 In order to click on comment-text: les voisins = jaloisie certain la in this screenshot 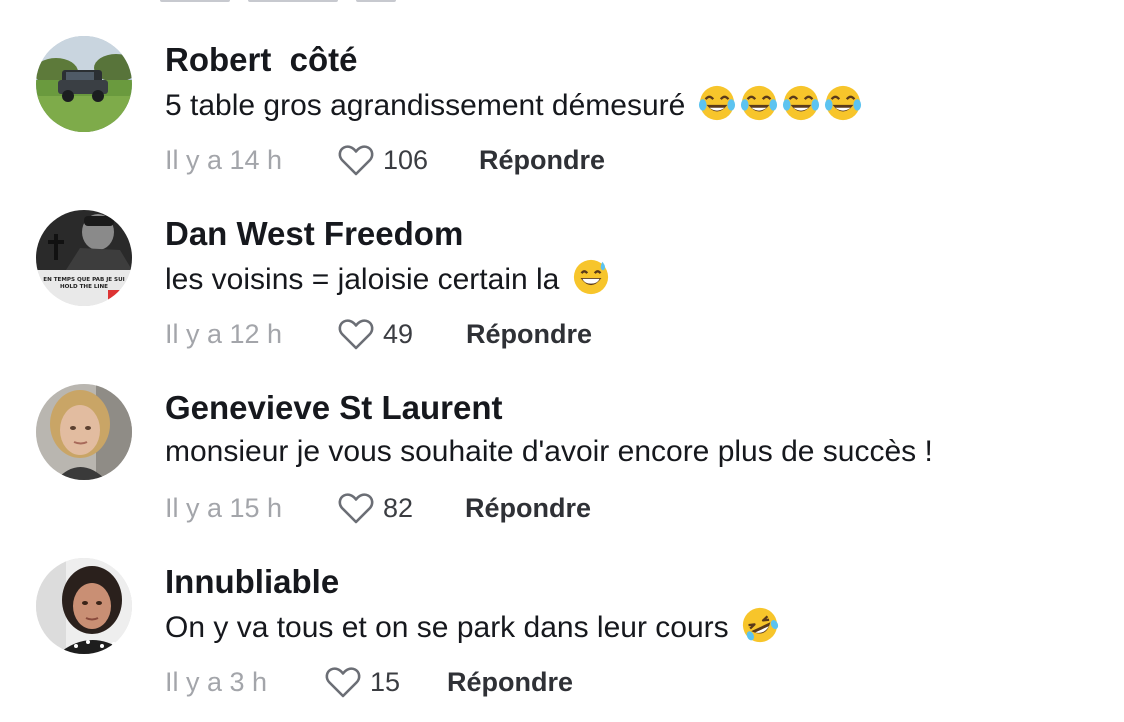, I will do `click(387, 279)`.